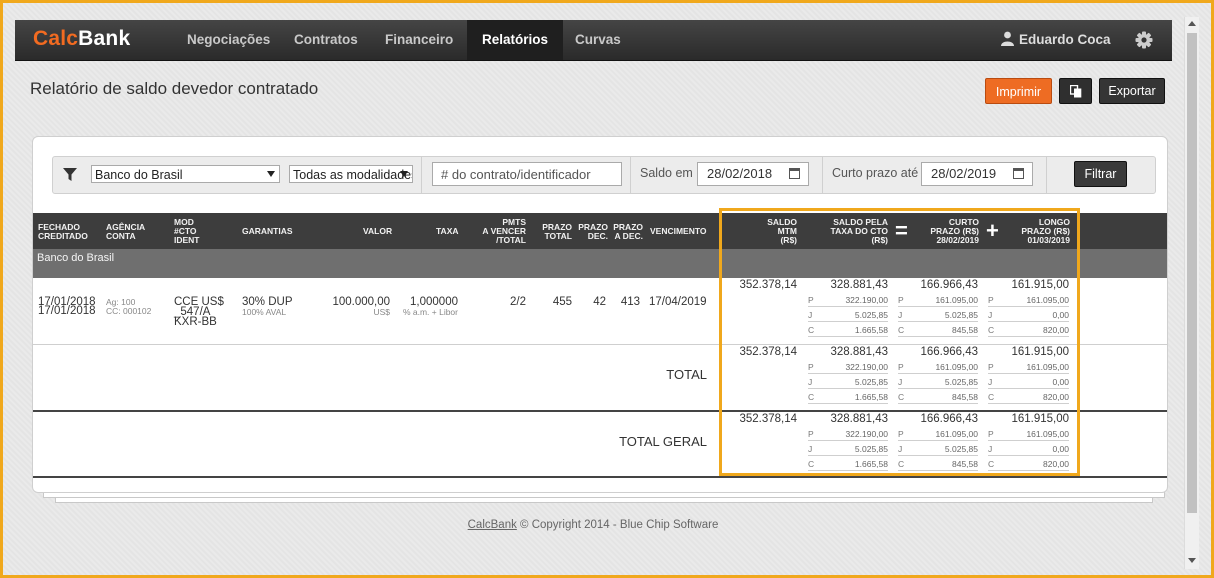 The height and width of the screenshot is (578, 1214). What do you see at coordinates (1007, 38) in the screenshot?
I see `user-icon` at bounding box center [1007, 38].